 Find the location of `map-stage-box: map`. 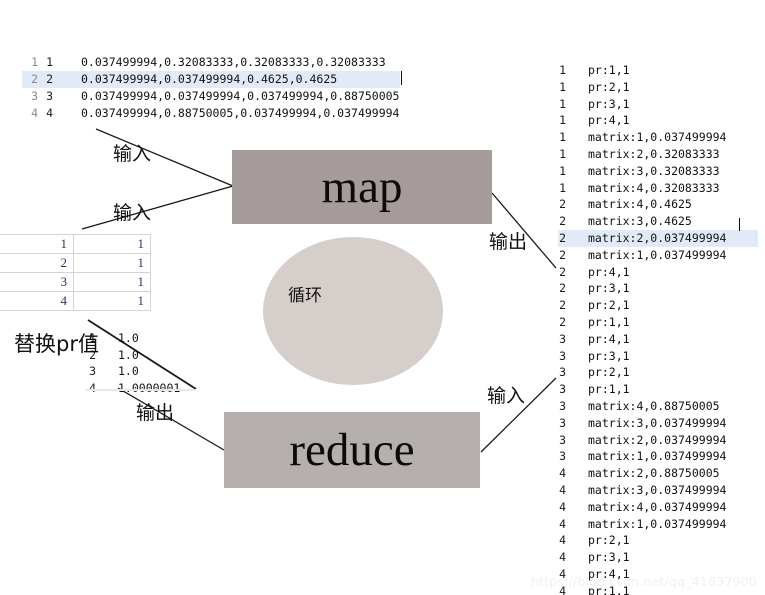

map-stage-box: map is located at coordinates (362, 187).